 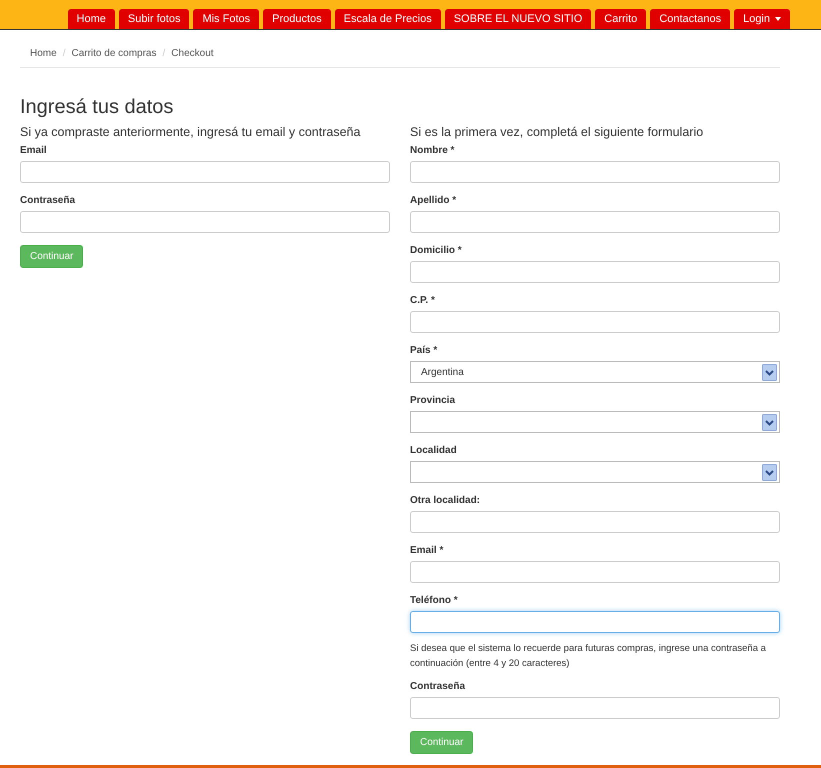 What do you see at coordinates (436, 251) in the screenshot?
I see `field-label: Domicilio *` at bounding box center [436, 251].